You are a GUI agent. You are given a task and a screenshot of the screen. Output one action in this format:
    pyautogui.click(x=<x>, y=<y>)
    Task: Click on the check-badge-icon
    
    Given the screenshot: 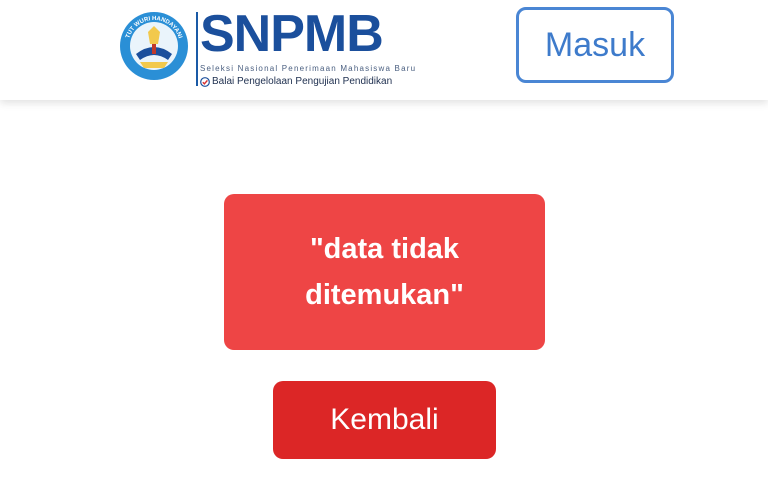 What is the action you would take?
    pyautogui.click(x=205, y=81)
    